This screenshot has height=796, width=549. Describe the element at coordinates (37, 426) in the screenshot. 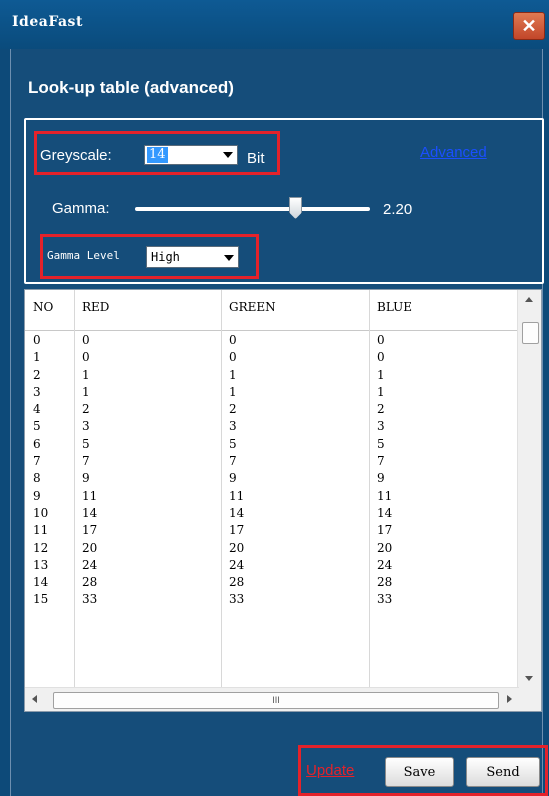

I see `cell-no: 5` at that location.